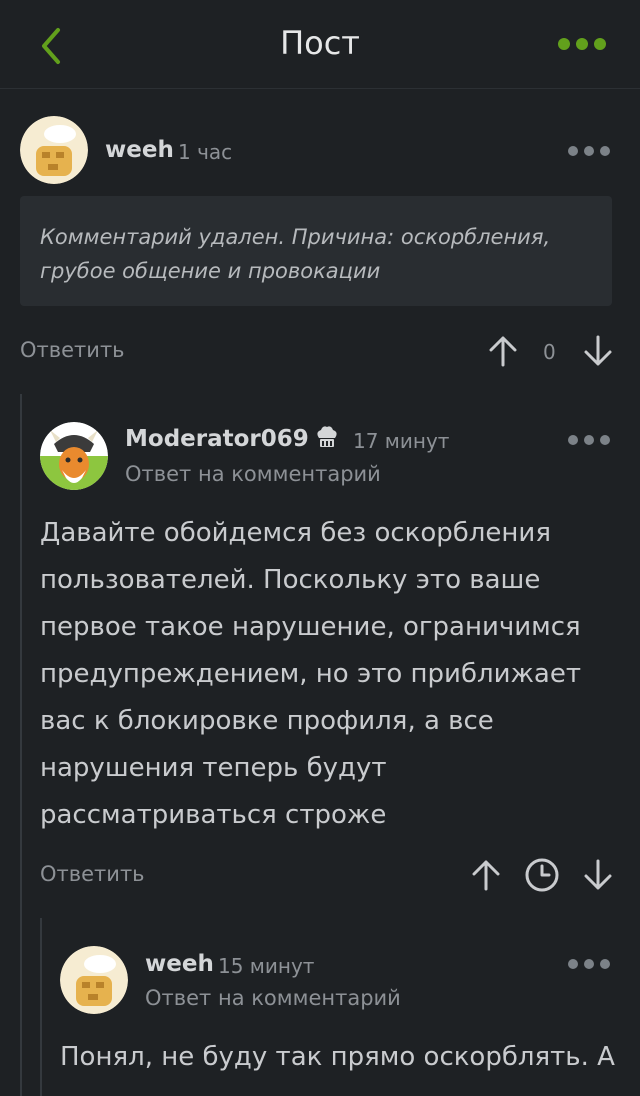 Image resolution: width=640 pixels, height=1096 pixels. What do you see at coordinates (401, 441) in the screenshot?
I see `timestamp: 17 минут` at bounding box center [401, 441].